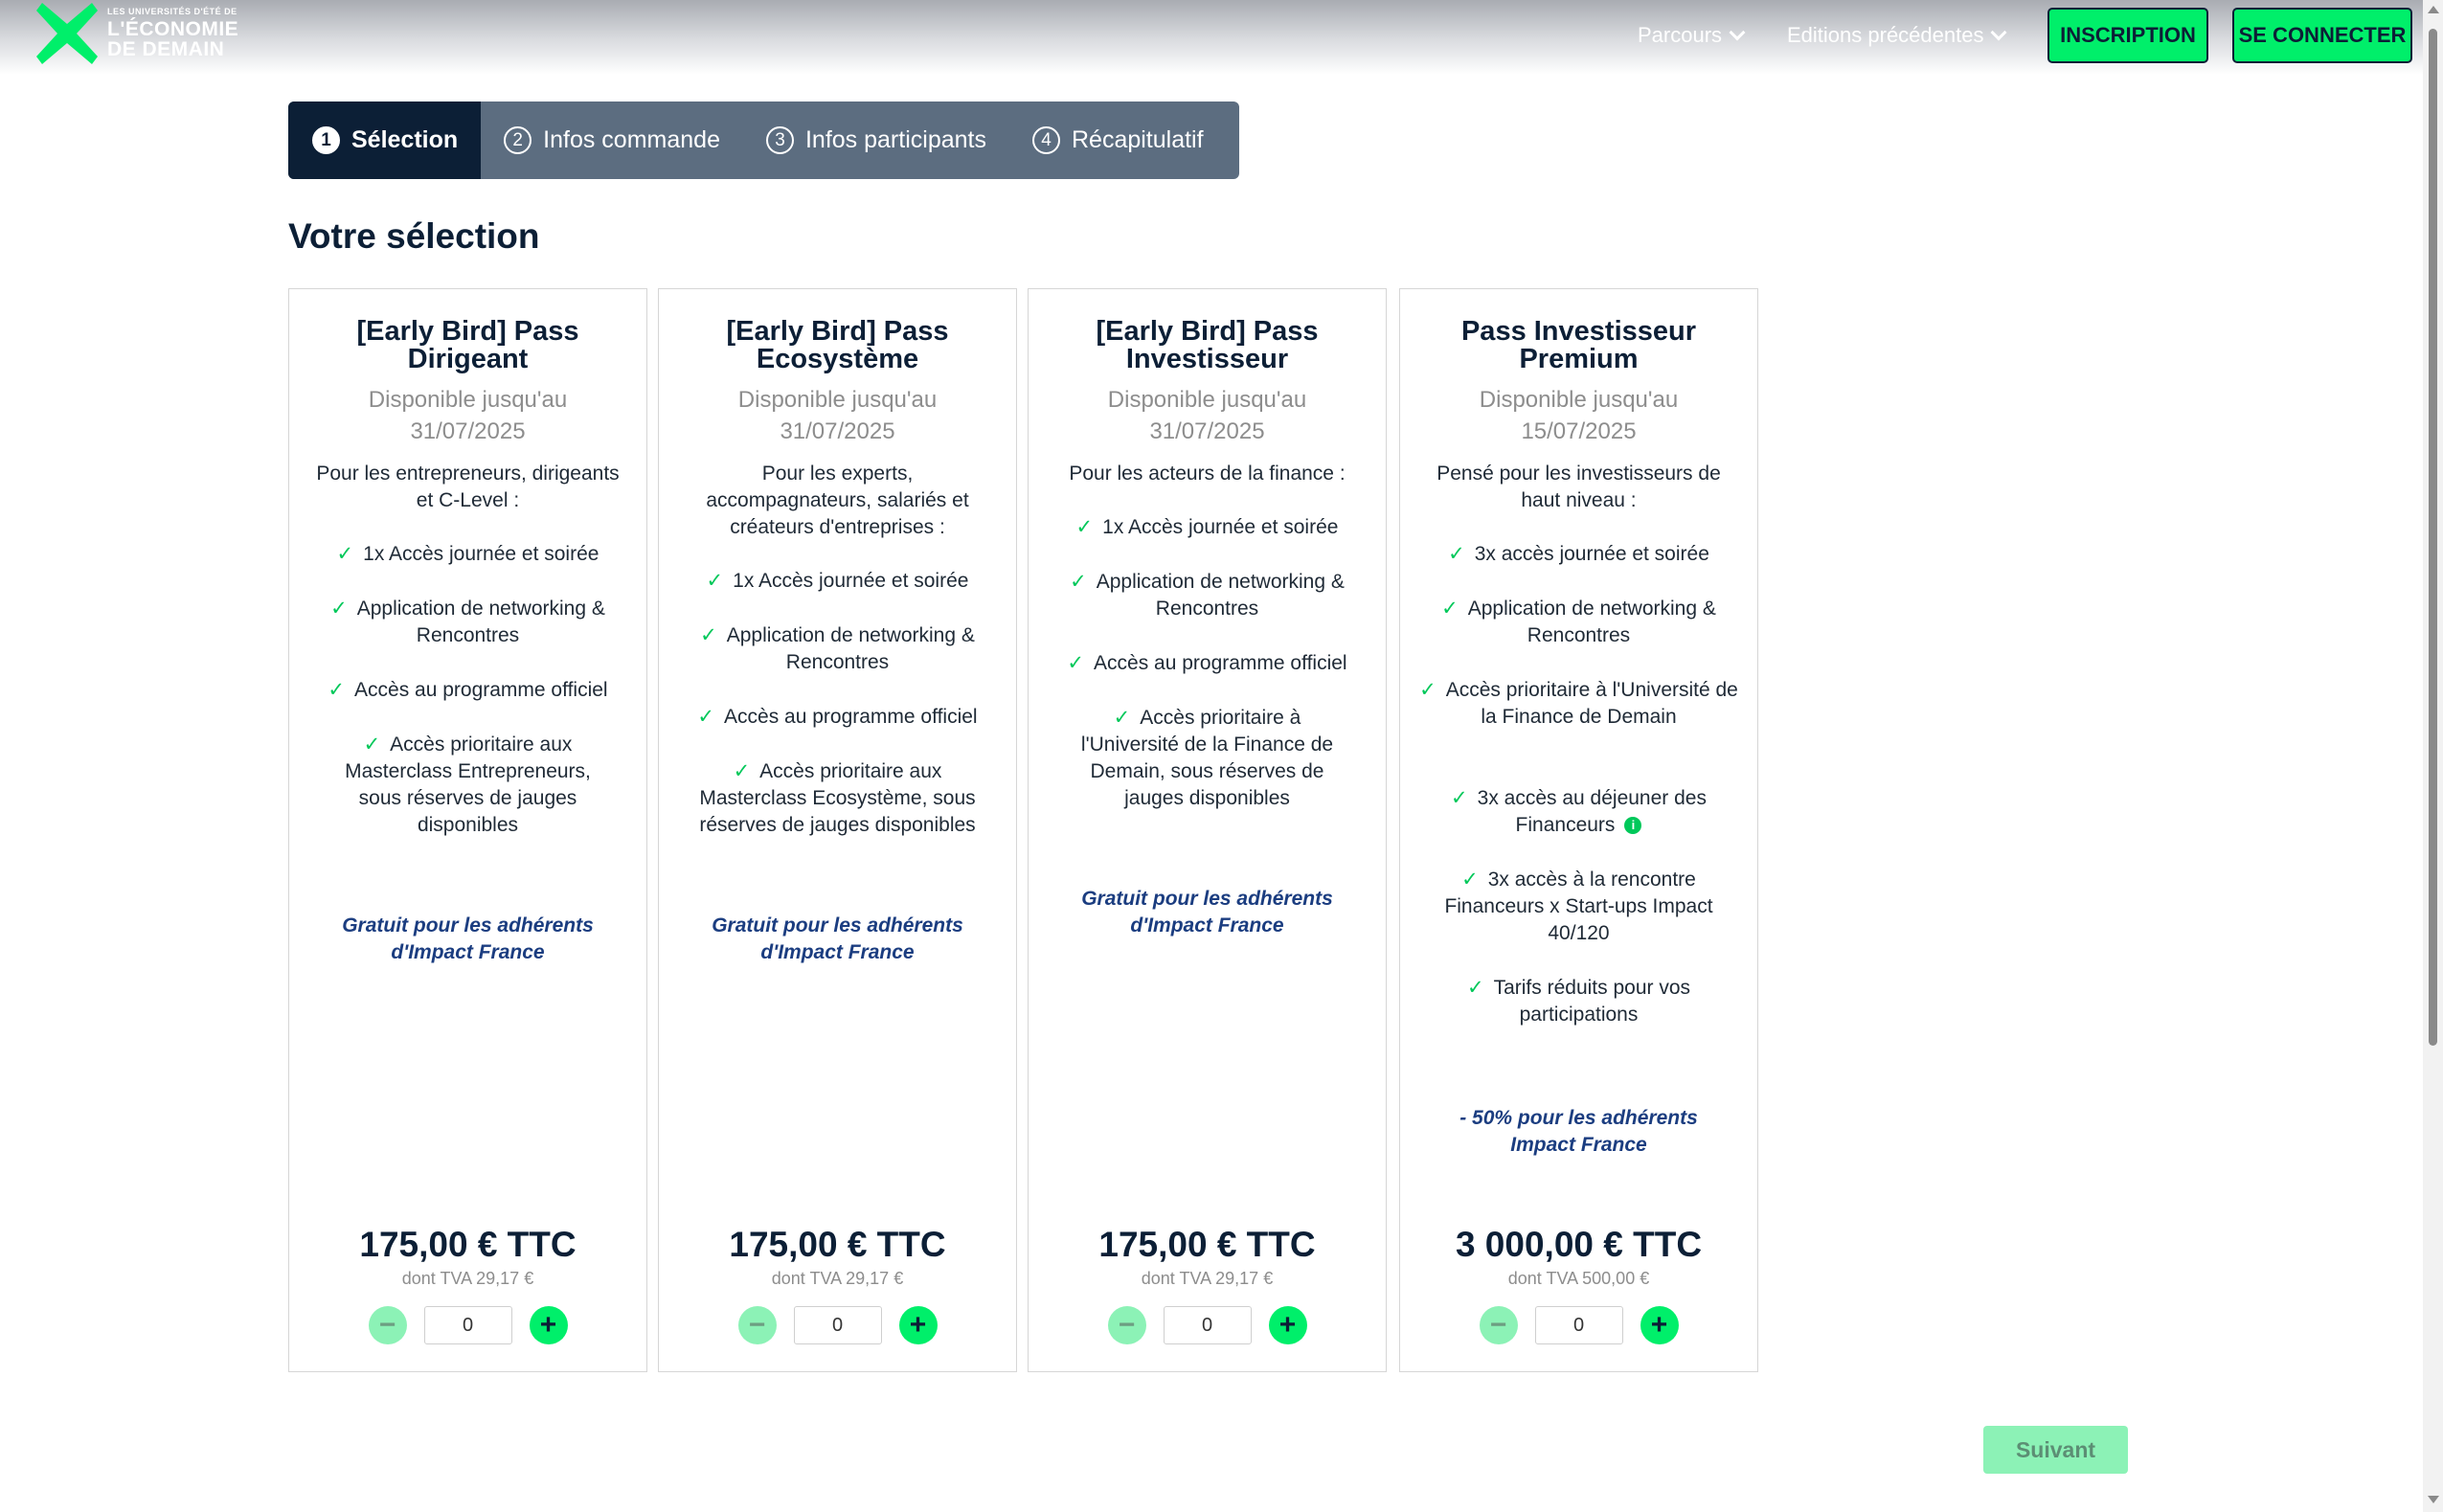 This screenshot has height=1512, width=2443. Describe the element at coordinates (2055, 1450) in the screenshot. I see `next-button: Suivant` at that location.